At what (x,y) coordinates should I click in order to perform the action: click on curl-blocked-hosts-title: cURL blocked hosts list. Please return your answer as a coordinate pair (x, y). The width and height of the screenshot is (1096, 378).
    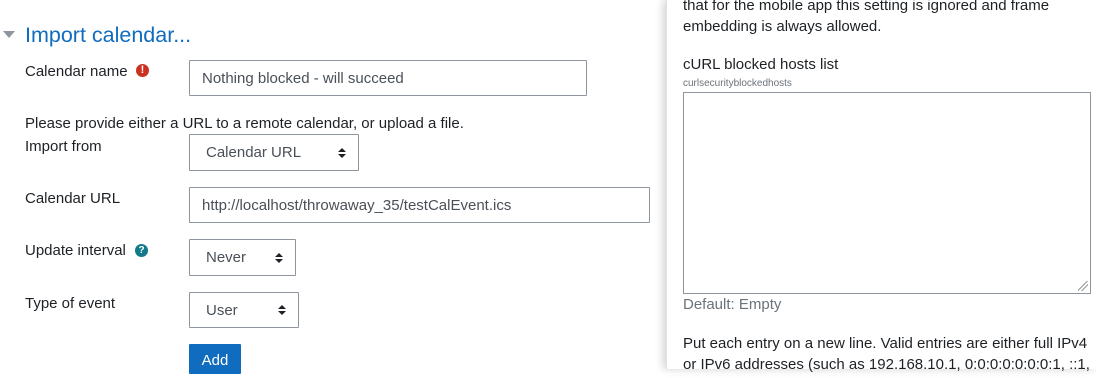
    Looking at the image, I should click on (761, 64).